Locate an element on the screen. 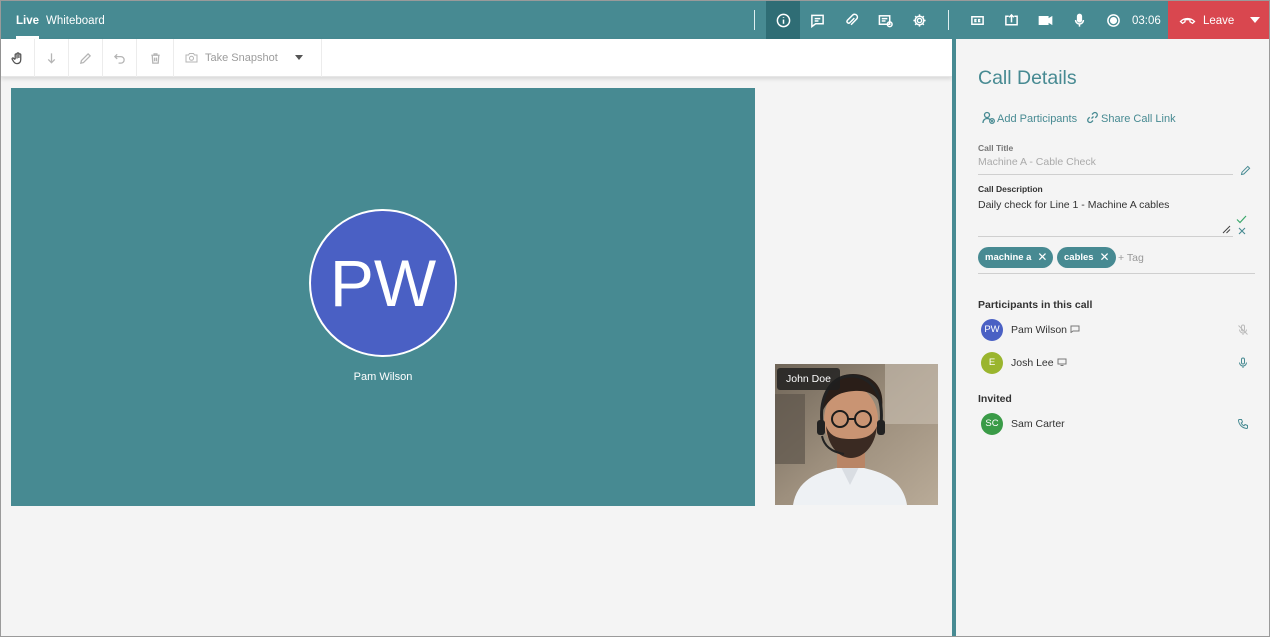 This screenshot has width=1270, height=637. camera-snapshot-icon is located at coordinates (191, 58).